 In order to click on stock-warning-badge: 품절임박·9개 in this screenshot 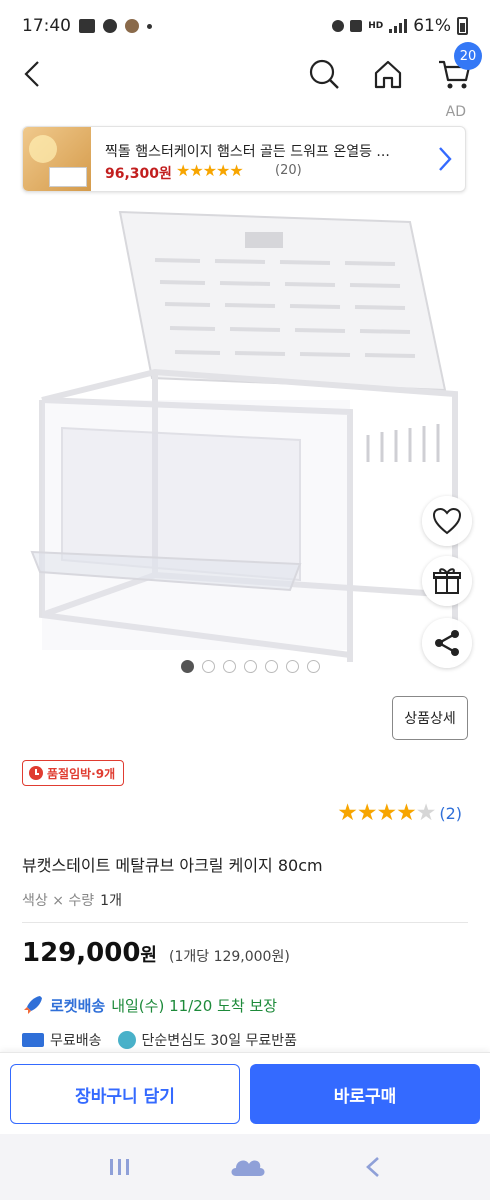, I will do `click(73, 773)`.